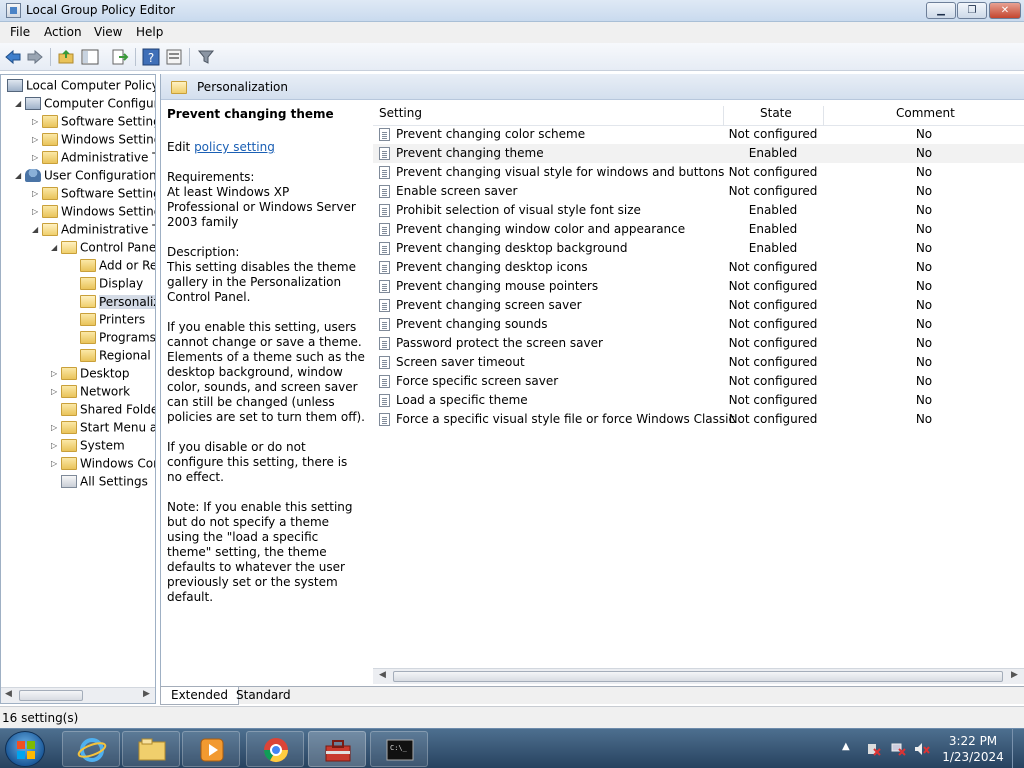  I want to click on menu-file: File, so click(20, 32).